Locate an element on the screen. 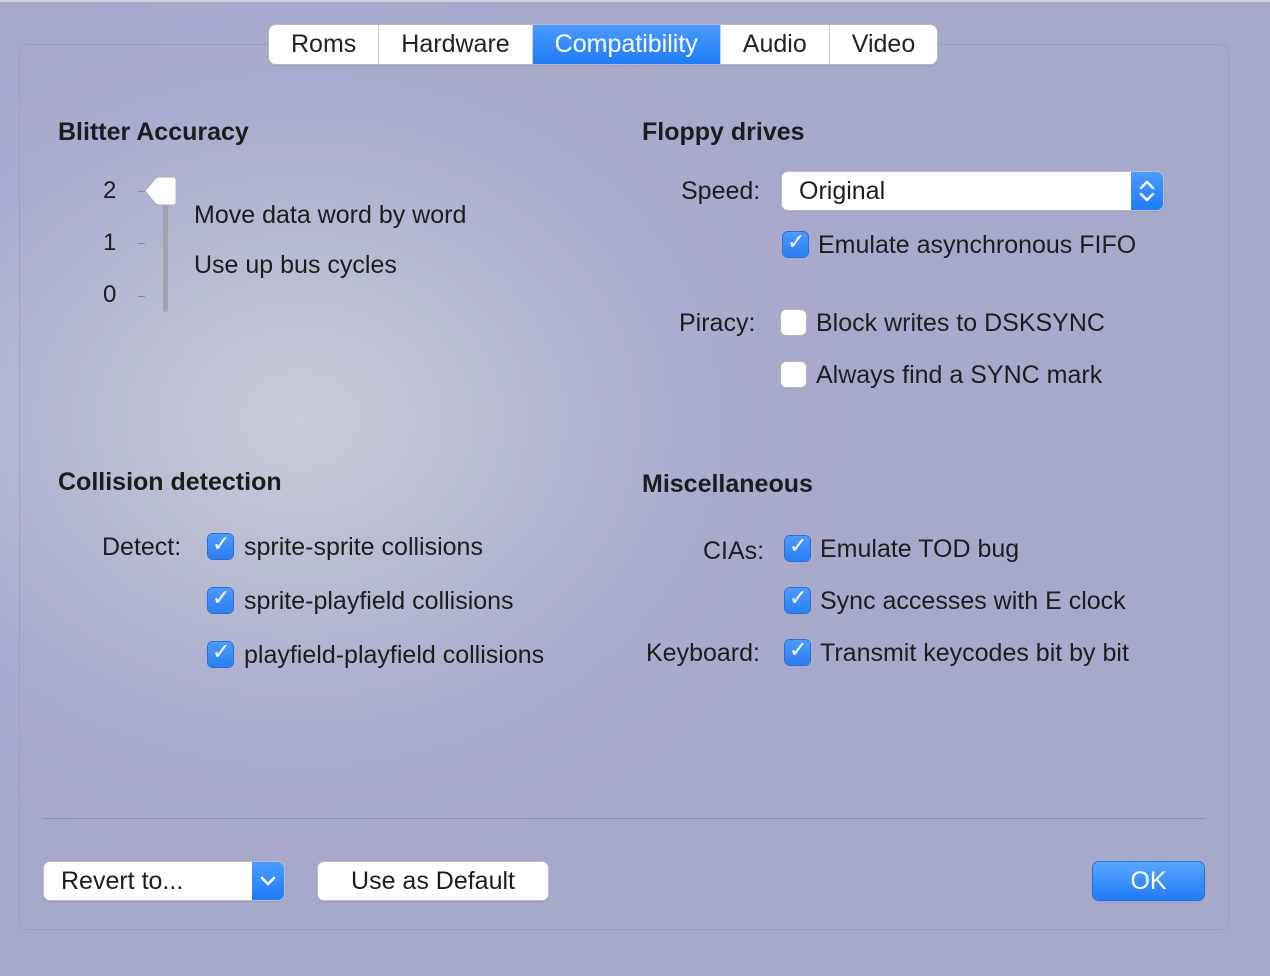 This screenshot has height=976, width=1270. speed-select-value: Original is located at coordinates (842, 191).